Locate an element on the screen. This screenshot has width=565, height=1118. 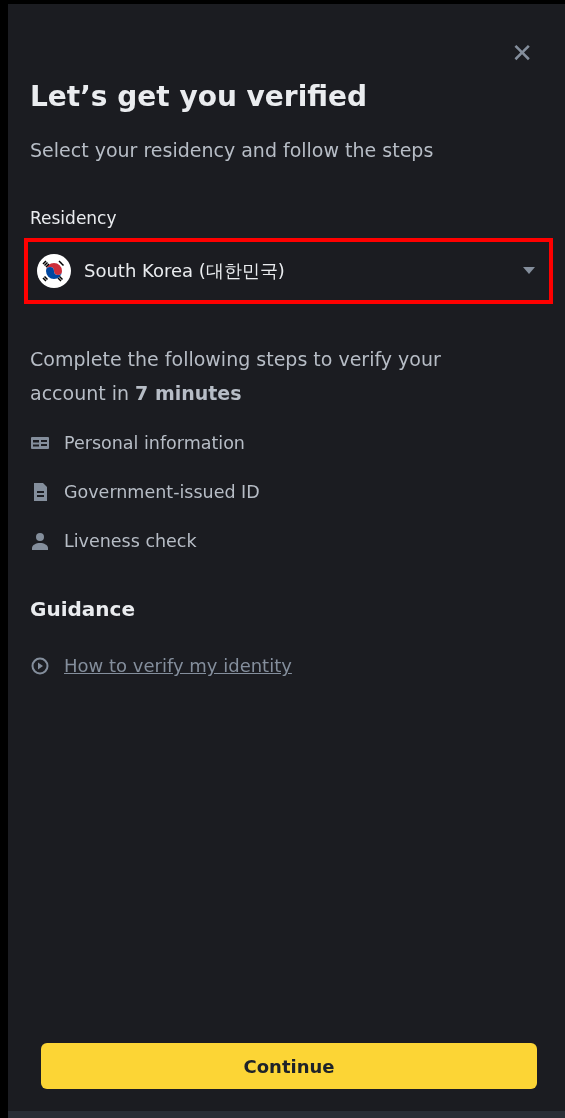
instructions-text: Complete the following steps to verify your account in 7 minutes is located at coordinates (236, 376).